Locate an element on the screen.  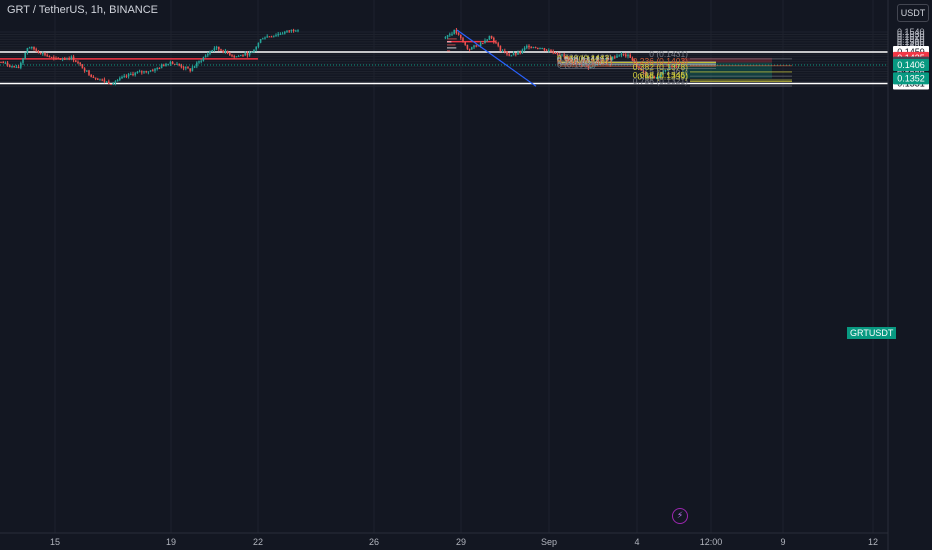
time-tick-label: Sep is located at coordinates (549, 542).